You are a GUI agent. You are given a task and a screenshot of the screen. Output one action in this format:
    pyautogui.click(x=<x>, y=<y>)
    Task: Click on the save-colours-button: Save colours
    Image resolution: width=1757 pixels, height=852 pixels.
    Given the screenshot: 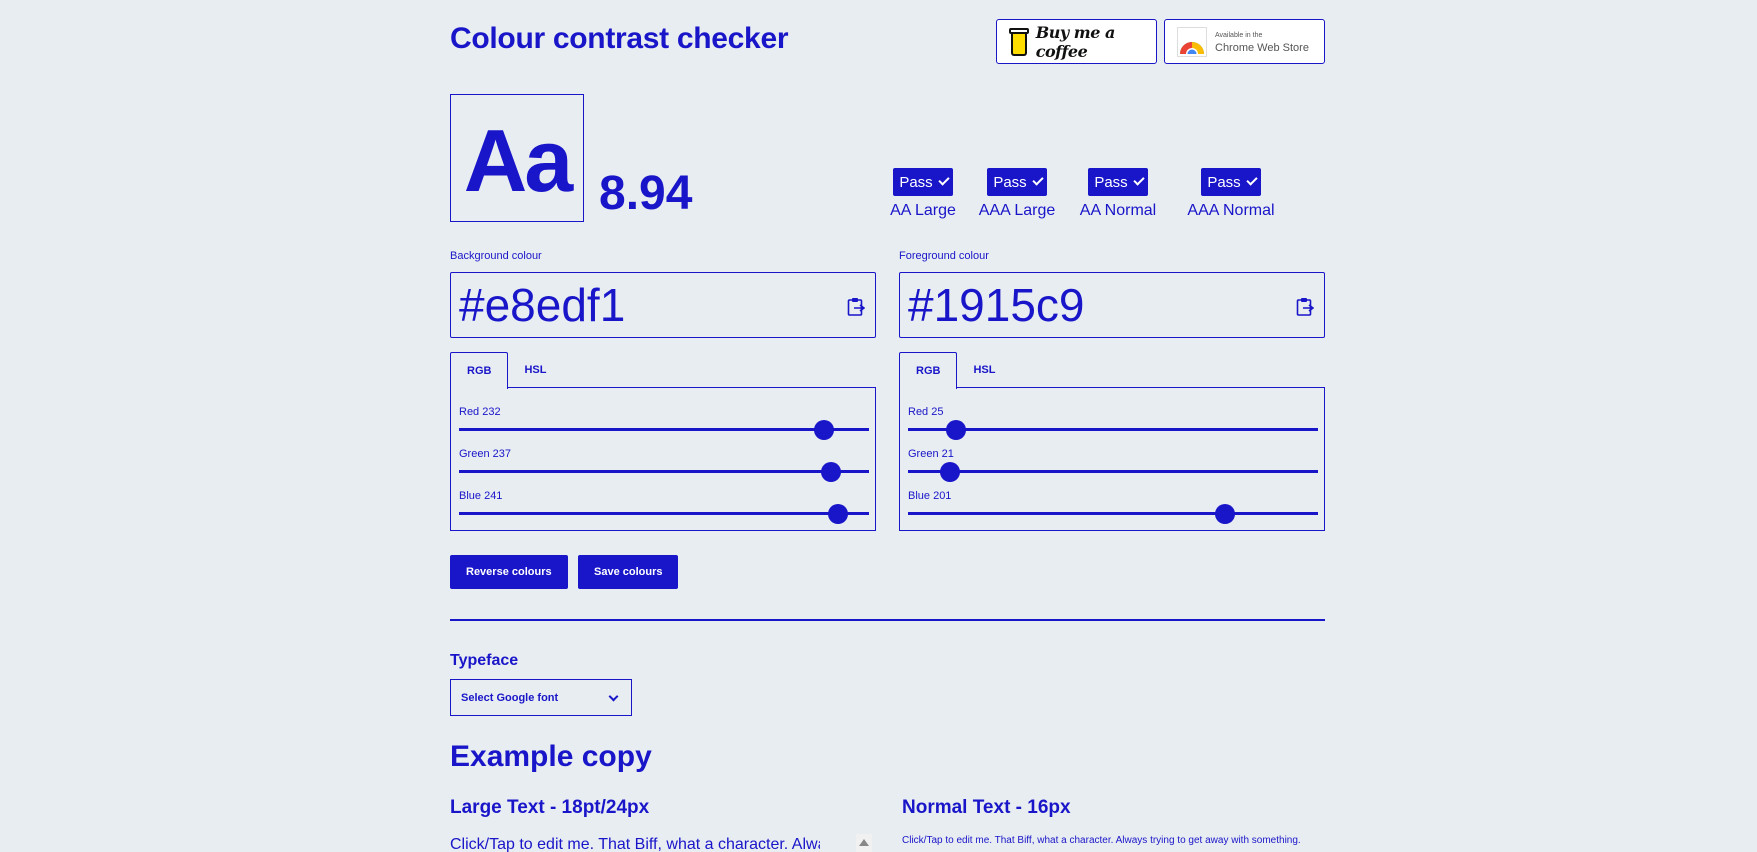 What is the action you would take?
    pyautogui.click(x=628, y=572)
    